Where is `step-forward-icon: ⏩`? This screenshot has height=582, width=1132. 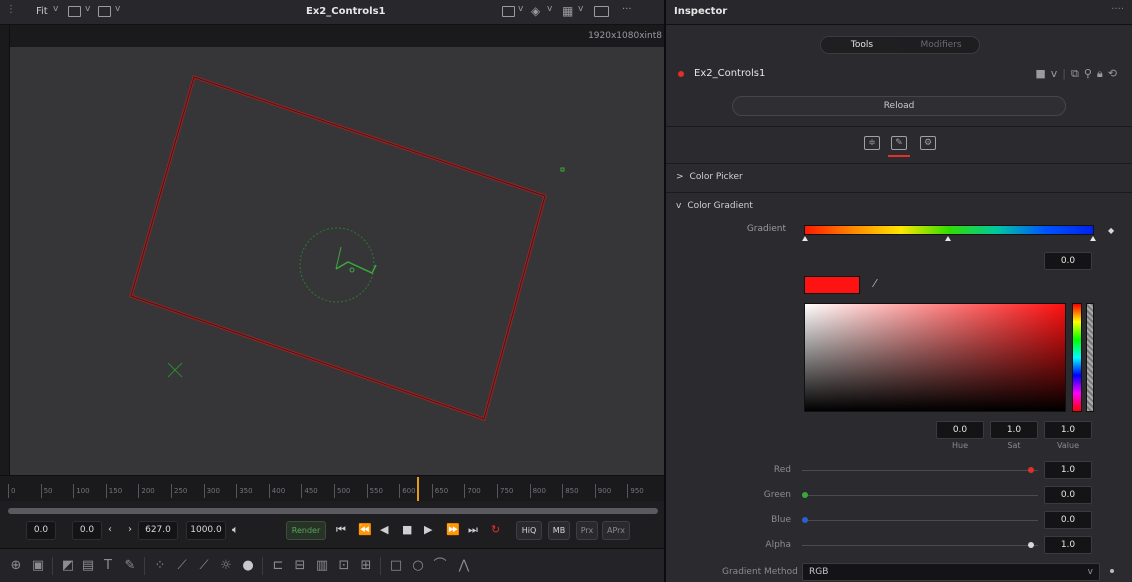
step-forward-icon: ⏩ is located at coordinates (453, 530).